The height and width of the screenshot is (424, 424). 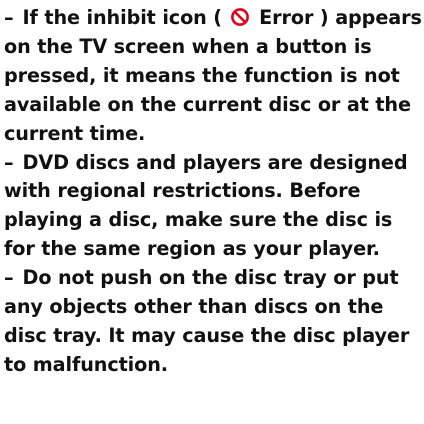 I want to click on inhibit-icon, so click(x=240, y=17).